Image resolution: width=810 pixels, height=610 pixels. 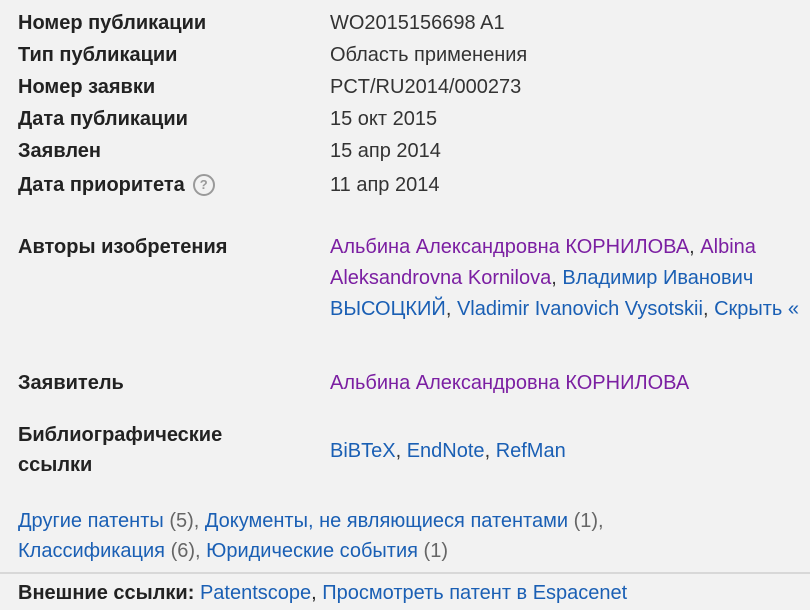 I want to click on help-icon: ?, so click(x=203, y=185).